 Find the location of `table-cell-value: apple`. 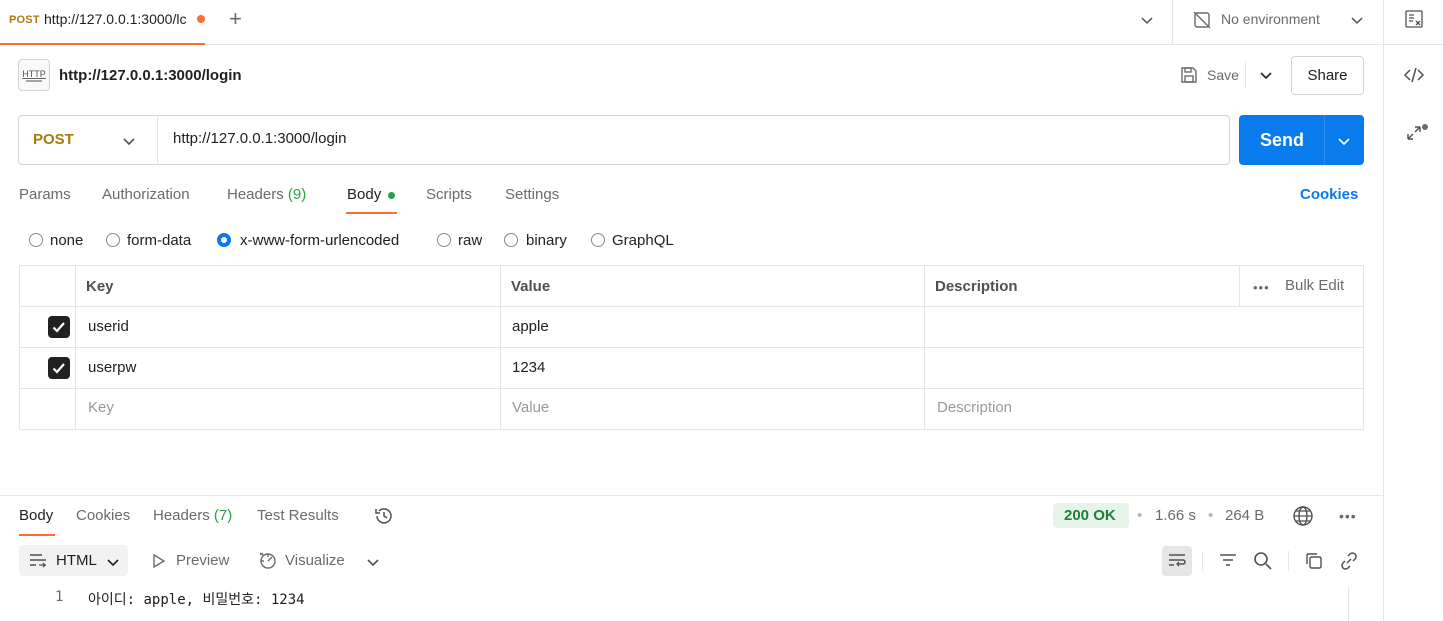

table-cell-value: apple is located at coordinates (530, 326).